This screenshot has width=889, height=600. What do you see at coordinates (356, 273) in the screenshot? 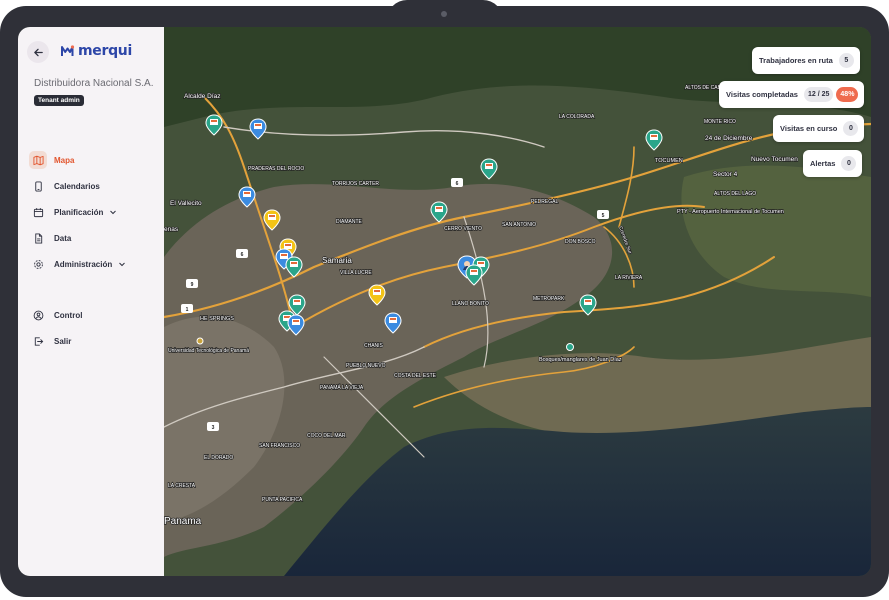
I see `map-label: VILLA LUCRE` at bounding box center [356, 273].